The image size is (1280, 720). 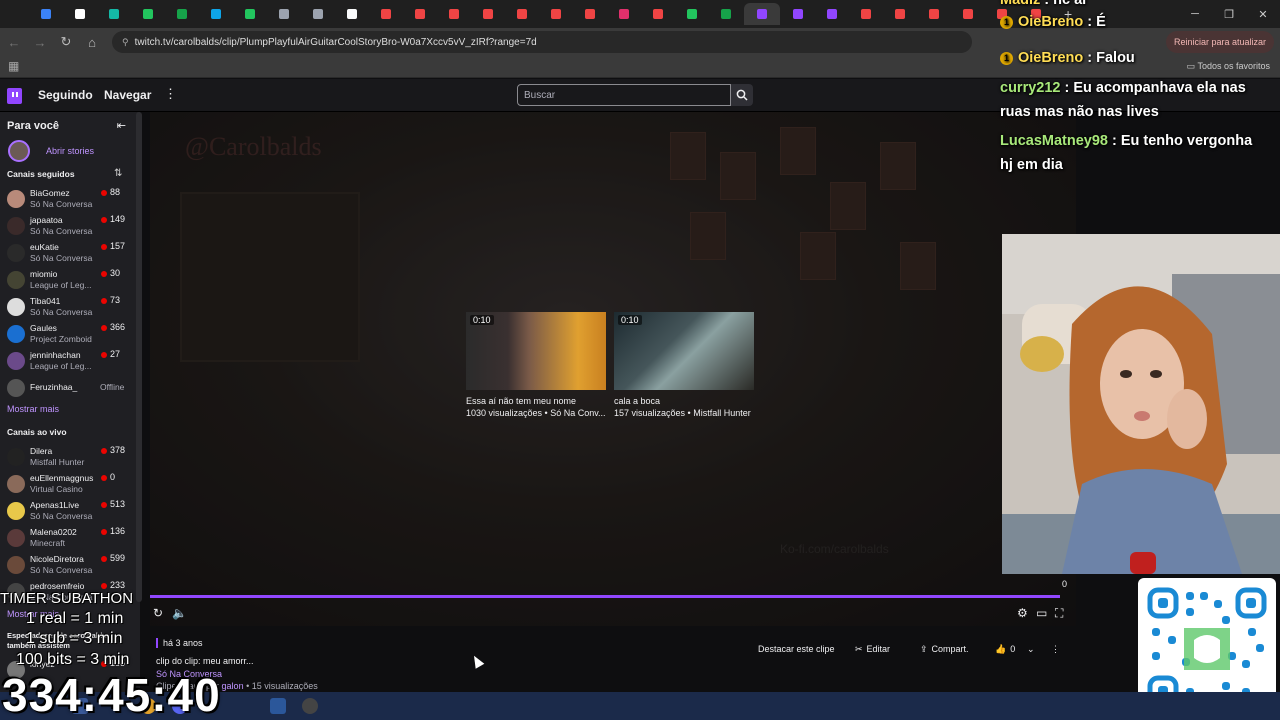 What do you see at coordinates (70, 360) in the screenshot?
I see `sidebar-channel: jenninhachan League of Leg... 27` at bounding box center [70, 360].